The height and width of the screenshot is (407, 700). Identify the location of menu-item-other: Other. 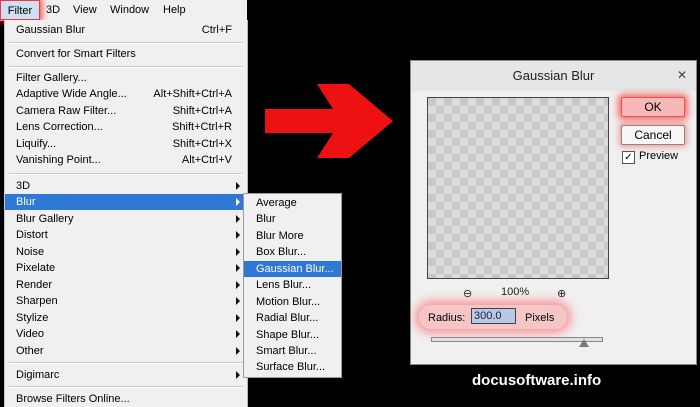
(126, 351).